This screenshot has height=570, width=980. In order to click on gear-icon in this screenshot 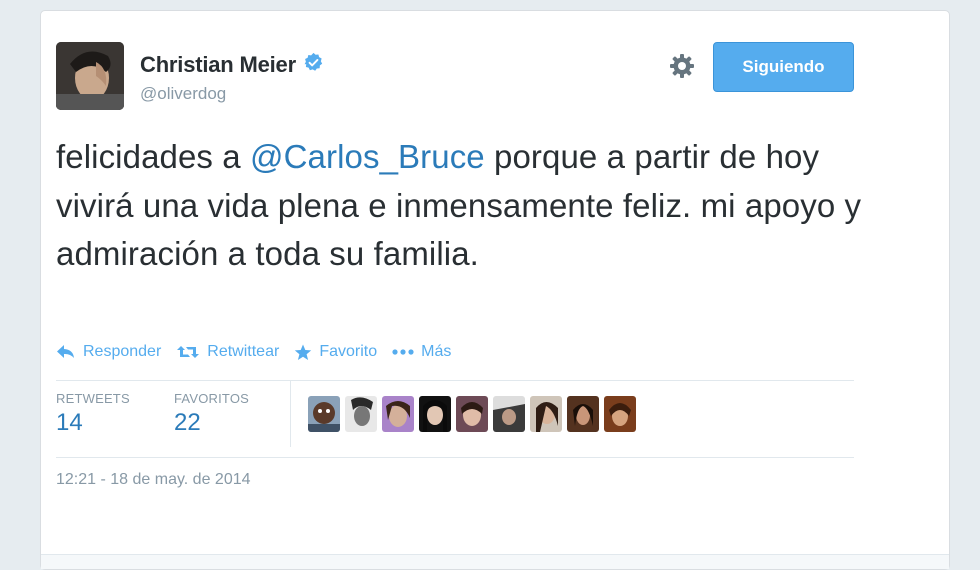, I will do `click(682, 66)`.